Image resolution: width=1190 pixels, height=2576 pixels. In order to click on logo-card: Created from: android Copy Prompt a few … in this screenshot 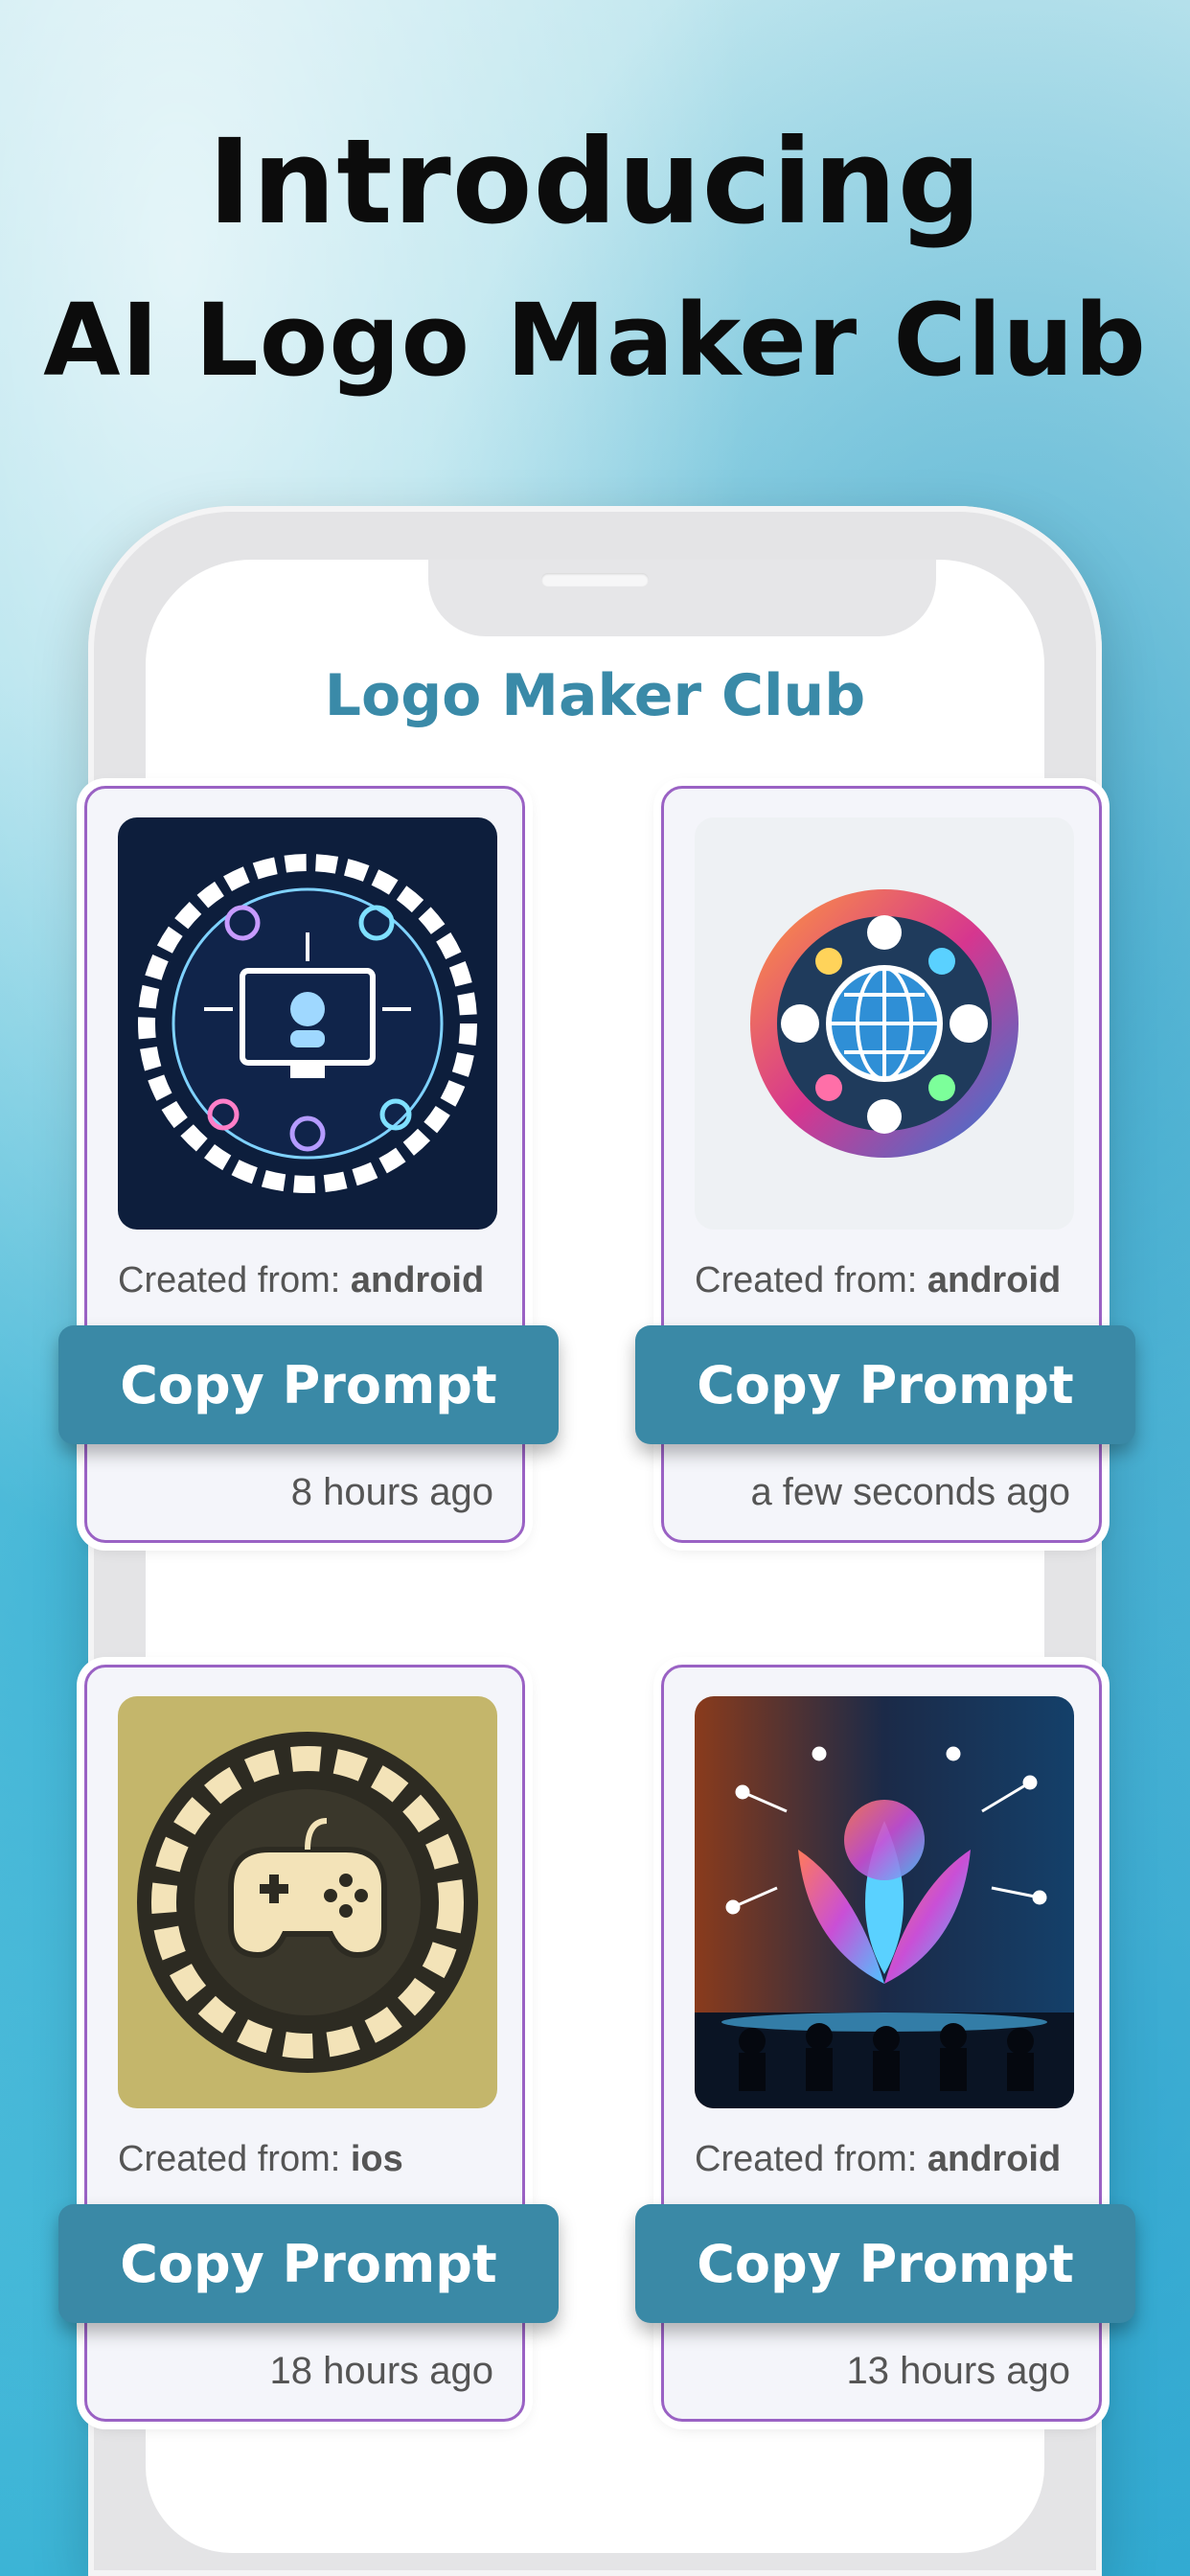, I will do `click(885, 1164)`.